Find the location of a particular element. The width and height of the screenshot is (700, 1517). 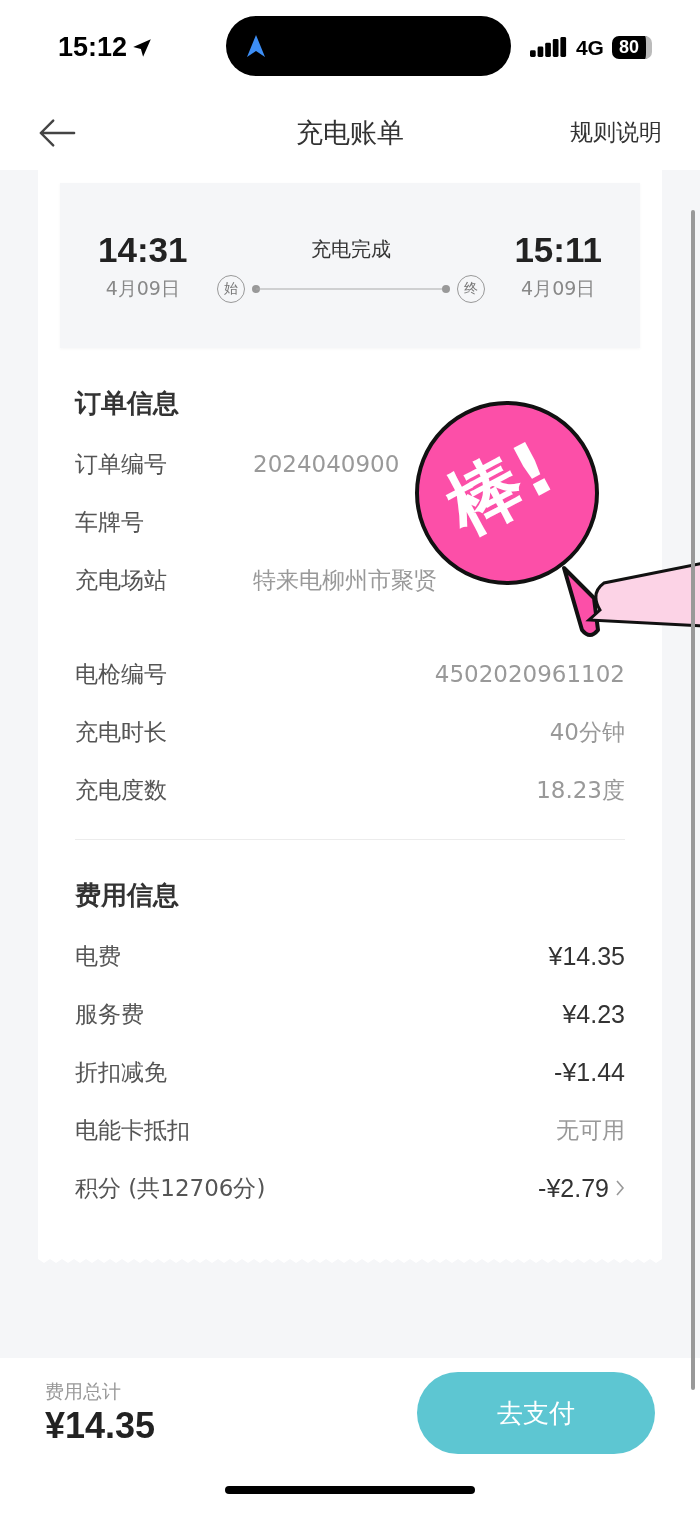

total-label: 费用总计 is located at coordinates (83, 1391).